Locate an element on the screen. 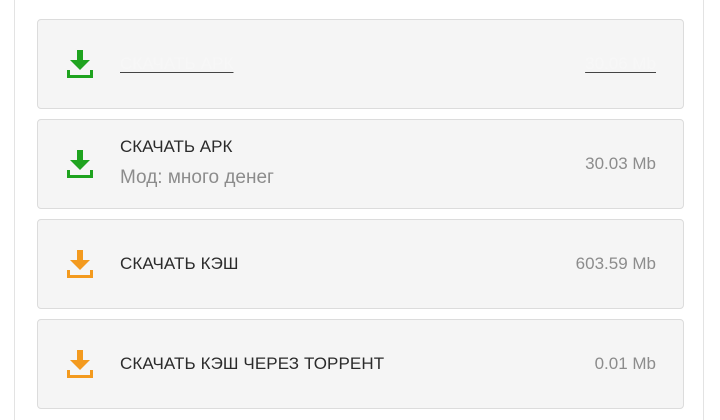 Image resolution: width=720 pixels, height=420 pixels. mod-description: Мод: много денег is located at coordinates (197, 177).